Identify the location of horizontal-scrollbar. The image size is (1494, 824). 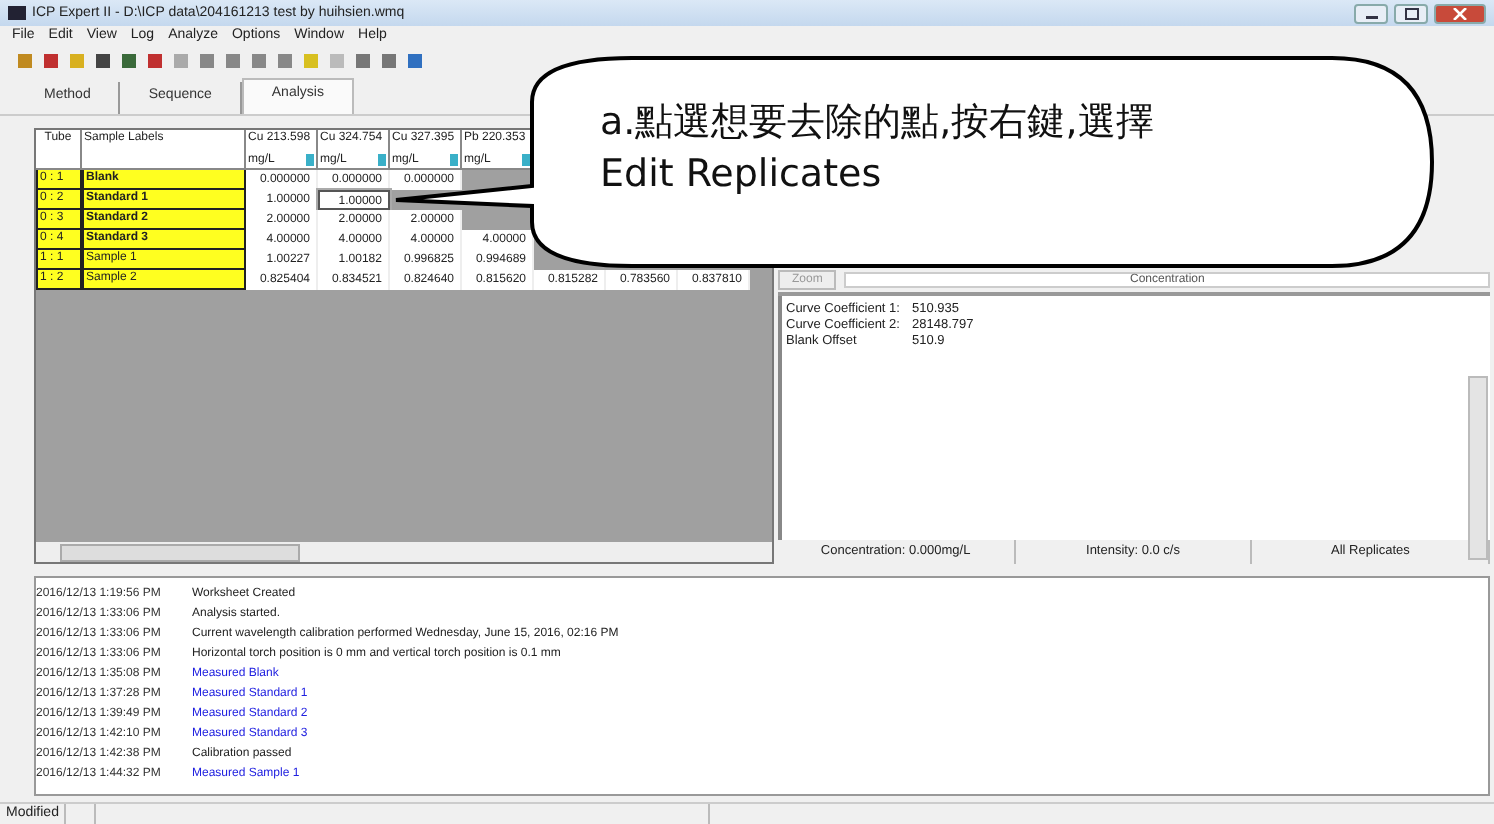
(404, 552).